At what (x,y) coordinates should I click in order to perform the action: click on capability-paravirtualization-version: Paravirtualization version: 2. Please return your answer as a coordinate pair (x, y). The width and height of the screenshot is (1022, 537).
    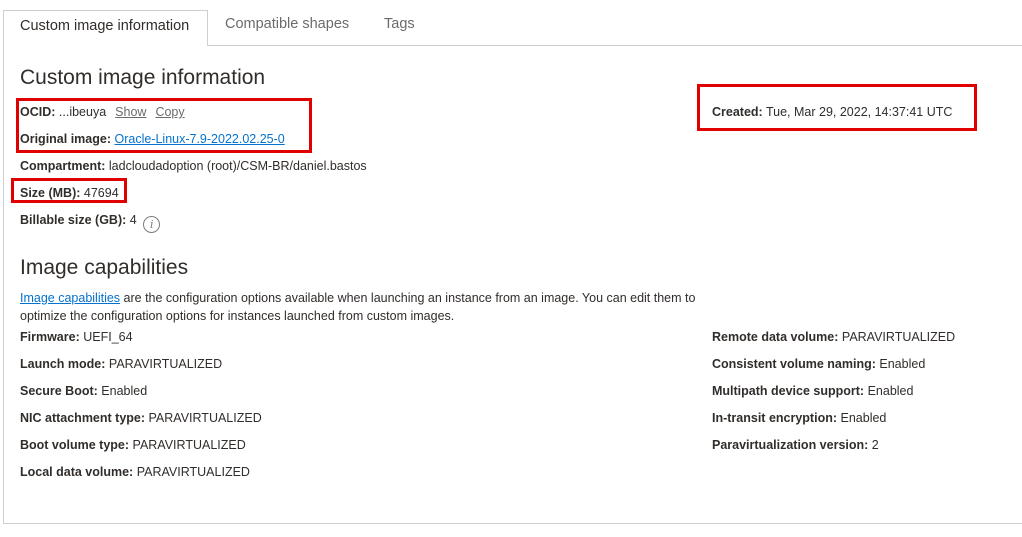
    Looking at the image, I should click on (795, 445).